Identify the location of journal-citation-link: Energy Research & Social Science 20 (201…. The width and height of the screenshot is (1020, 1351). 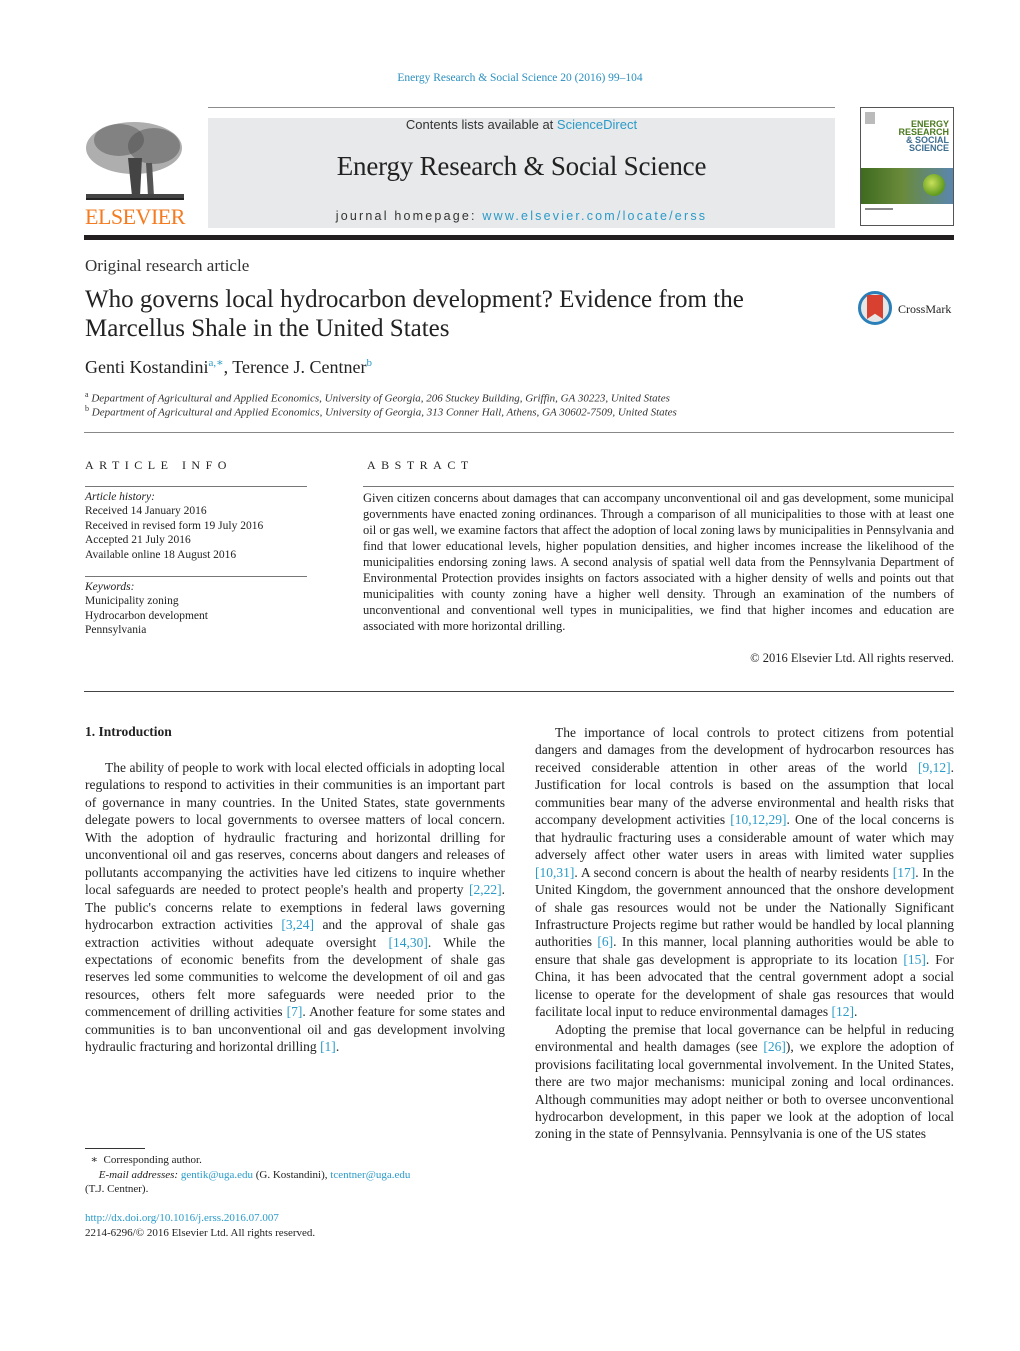
(510, 78).